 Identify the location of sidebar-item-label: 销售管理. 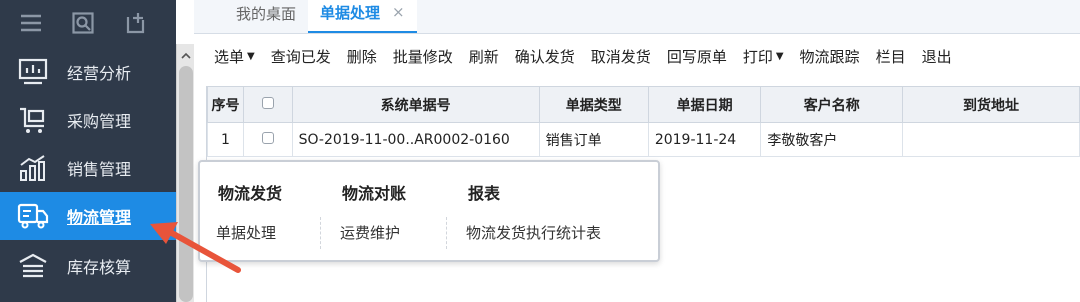
(99, 169).